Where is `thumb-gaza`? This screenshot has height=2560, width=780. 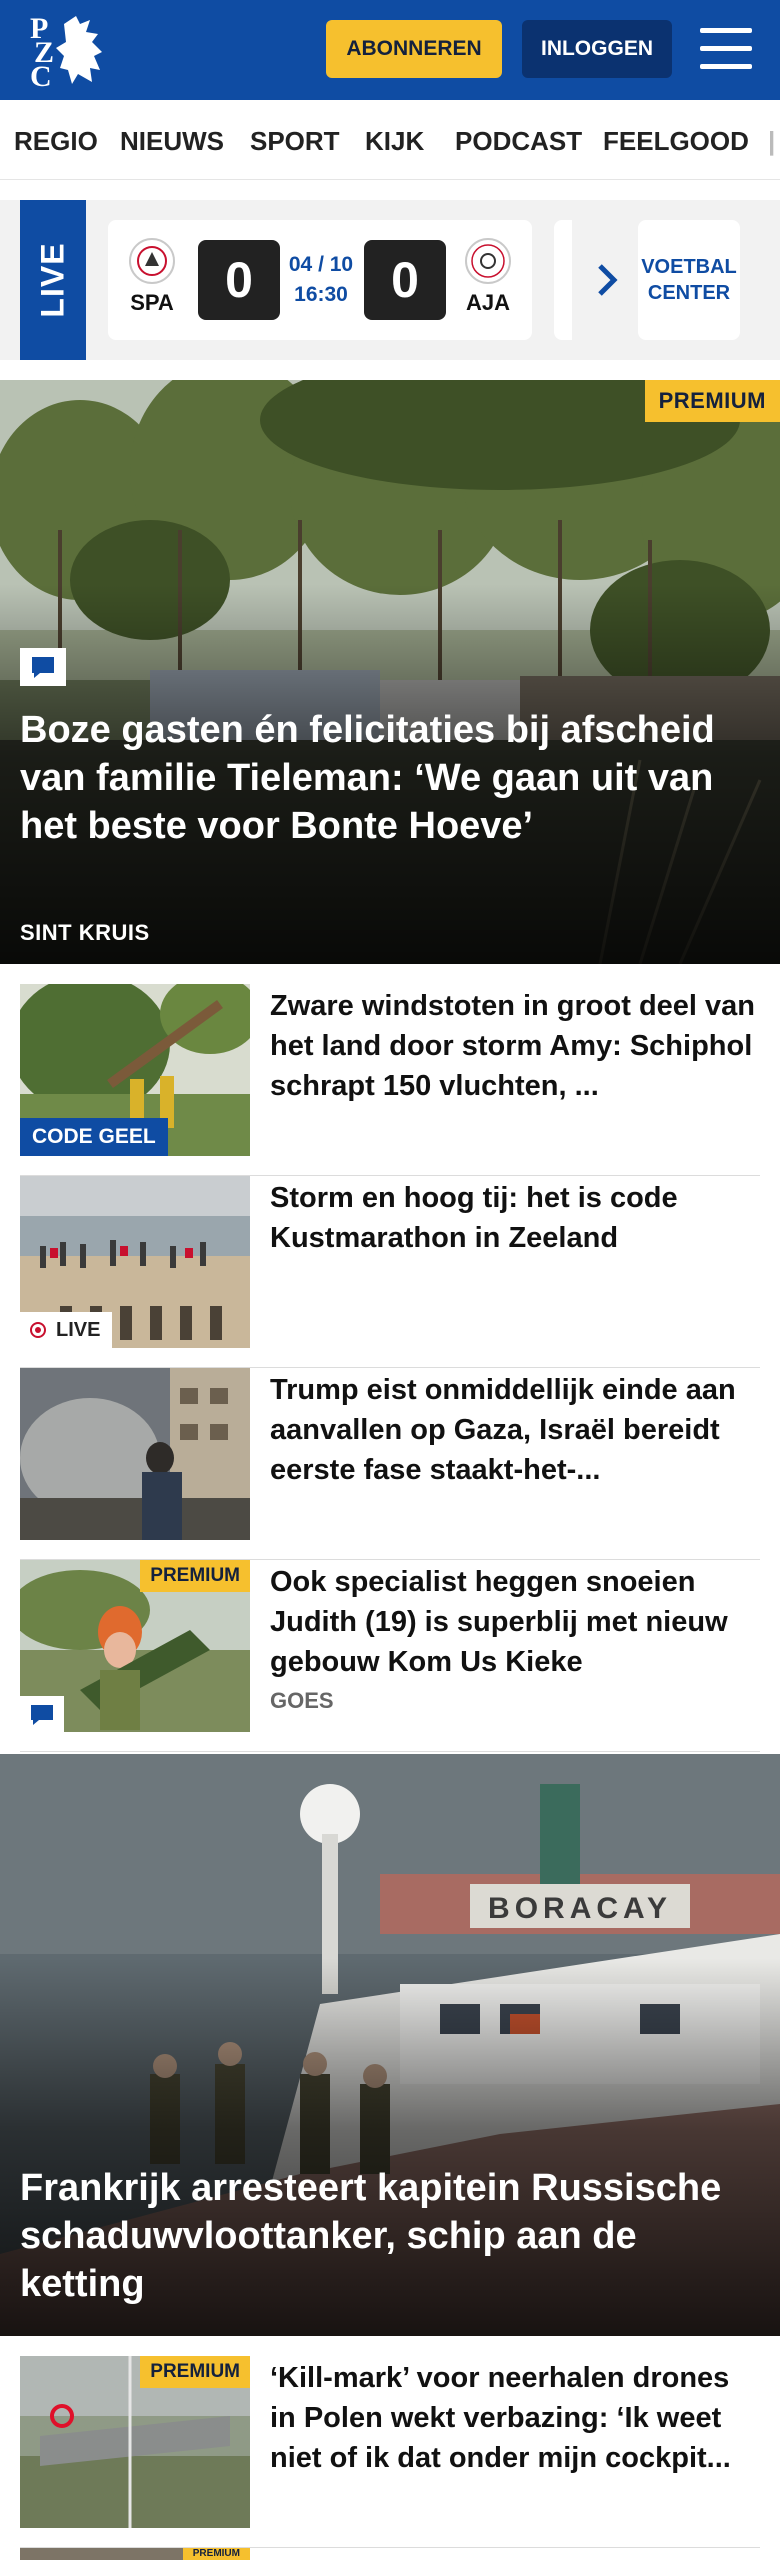 thumb-gaza is located at coordinates (135, 1454).